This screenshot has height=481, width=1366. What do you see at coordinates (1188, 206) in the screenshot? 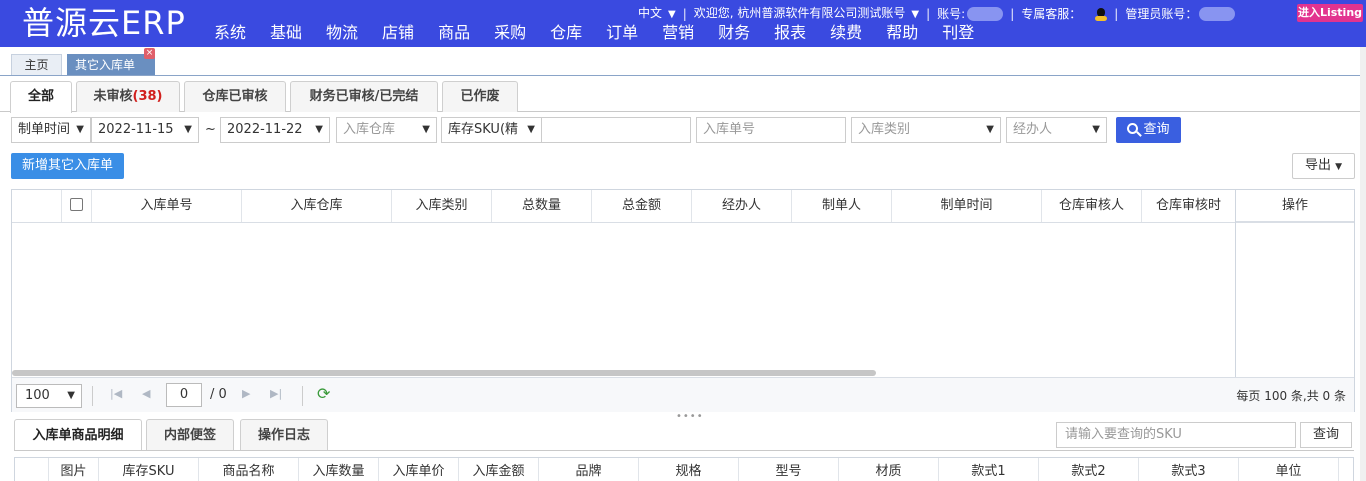
I see `col-wh-review-time: 仓库审核时` at bounding box center [1188, 206].